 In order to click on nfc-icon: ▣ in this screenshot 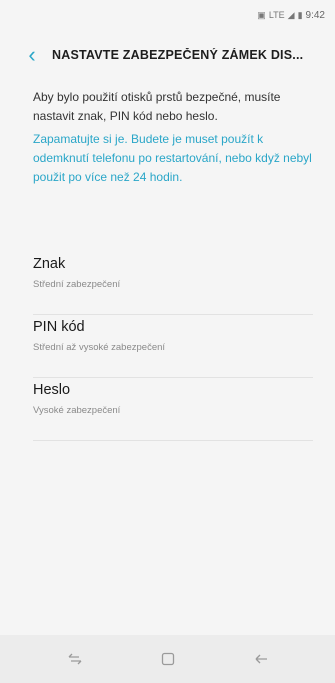, I will do `click(261, 14)`.